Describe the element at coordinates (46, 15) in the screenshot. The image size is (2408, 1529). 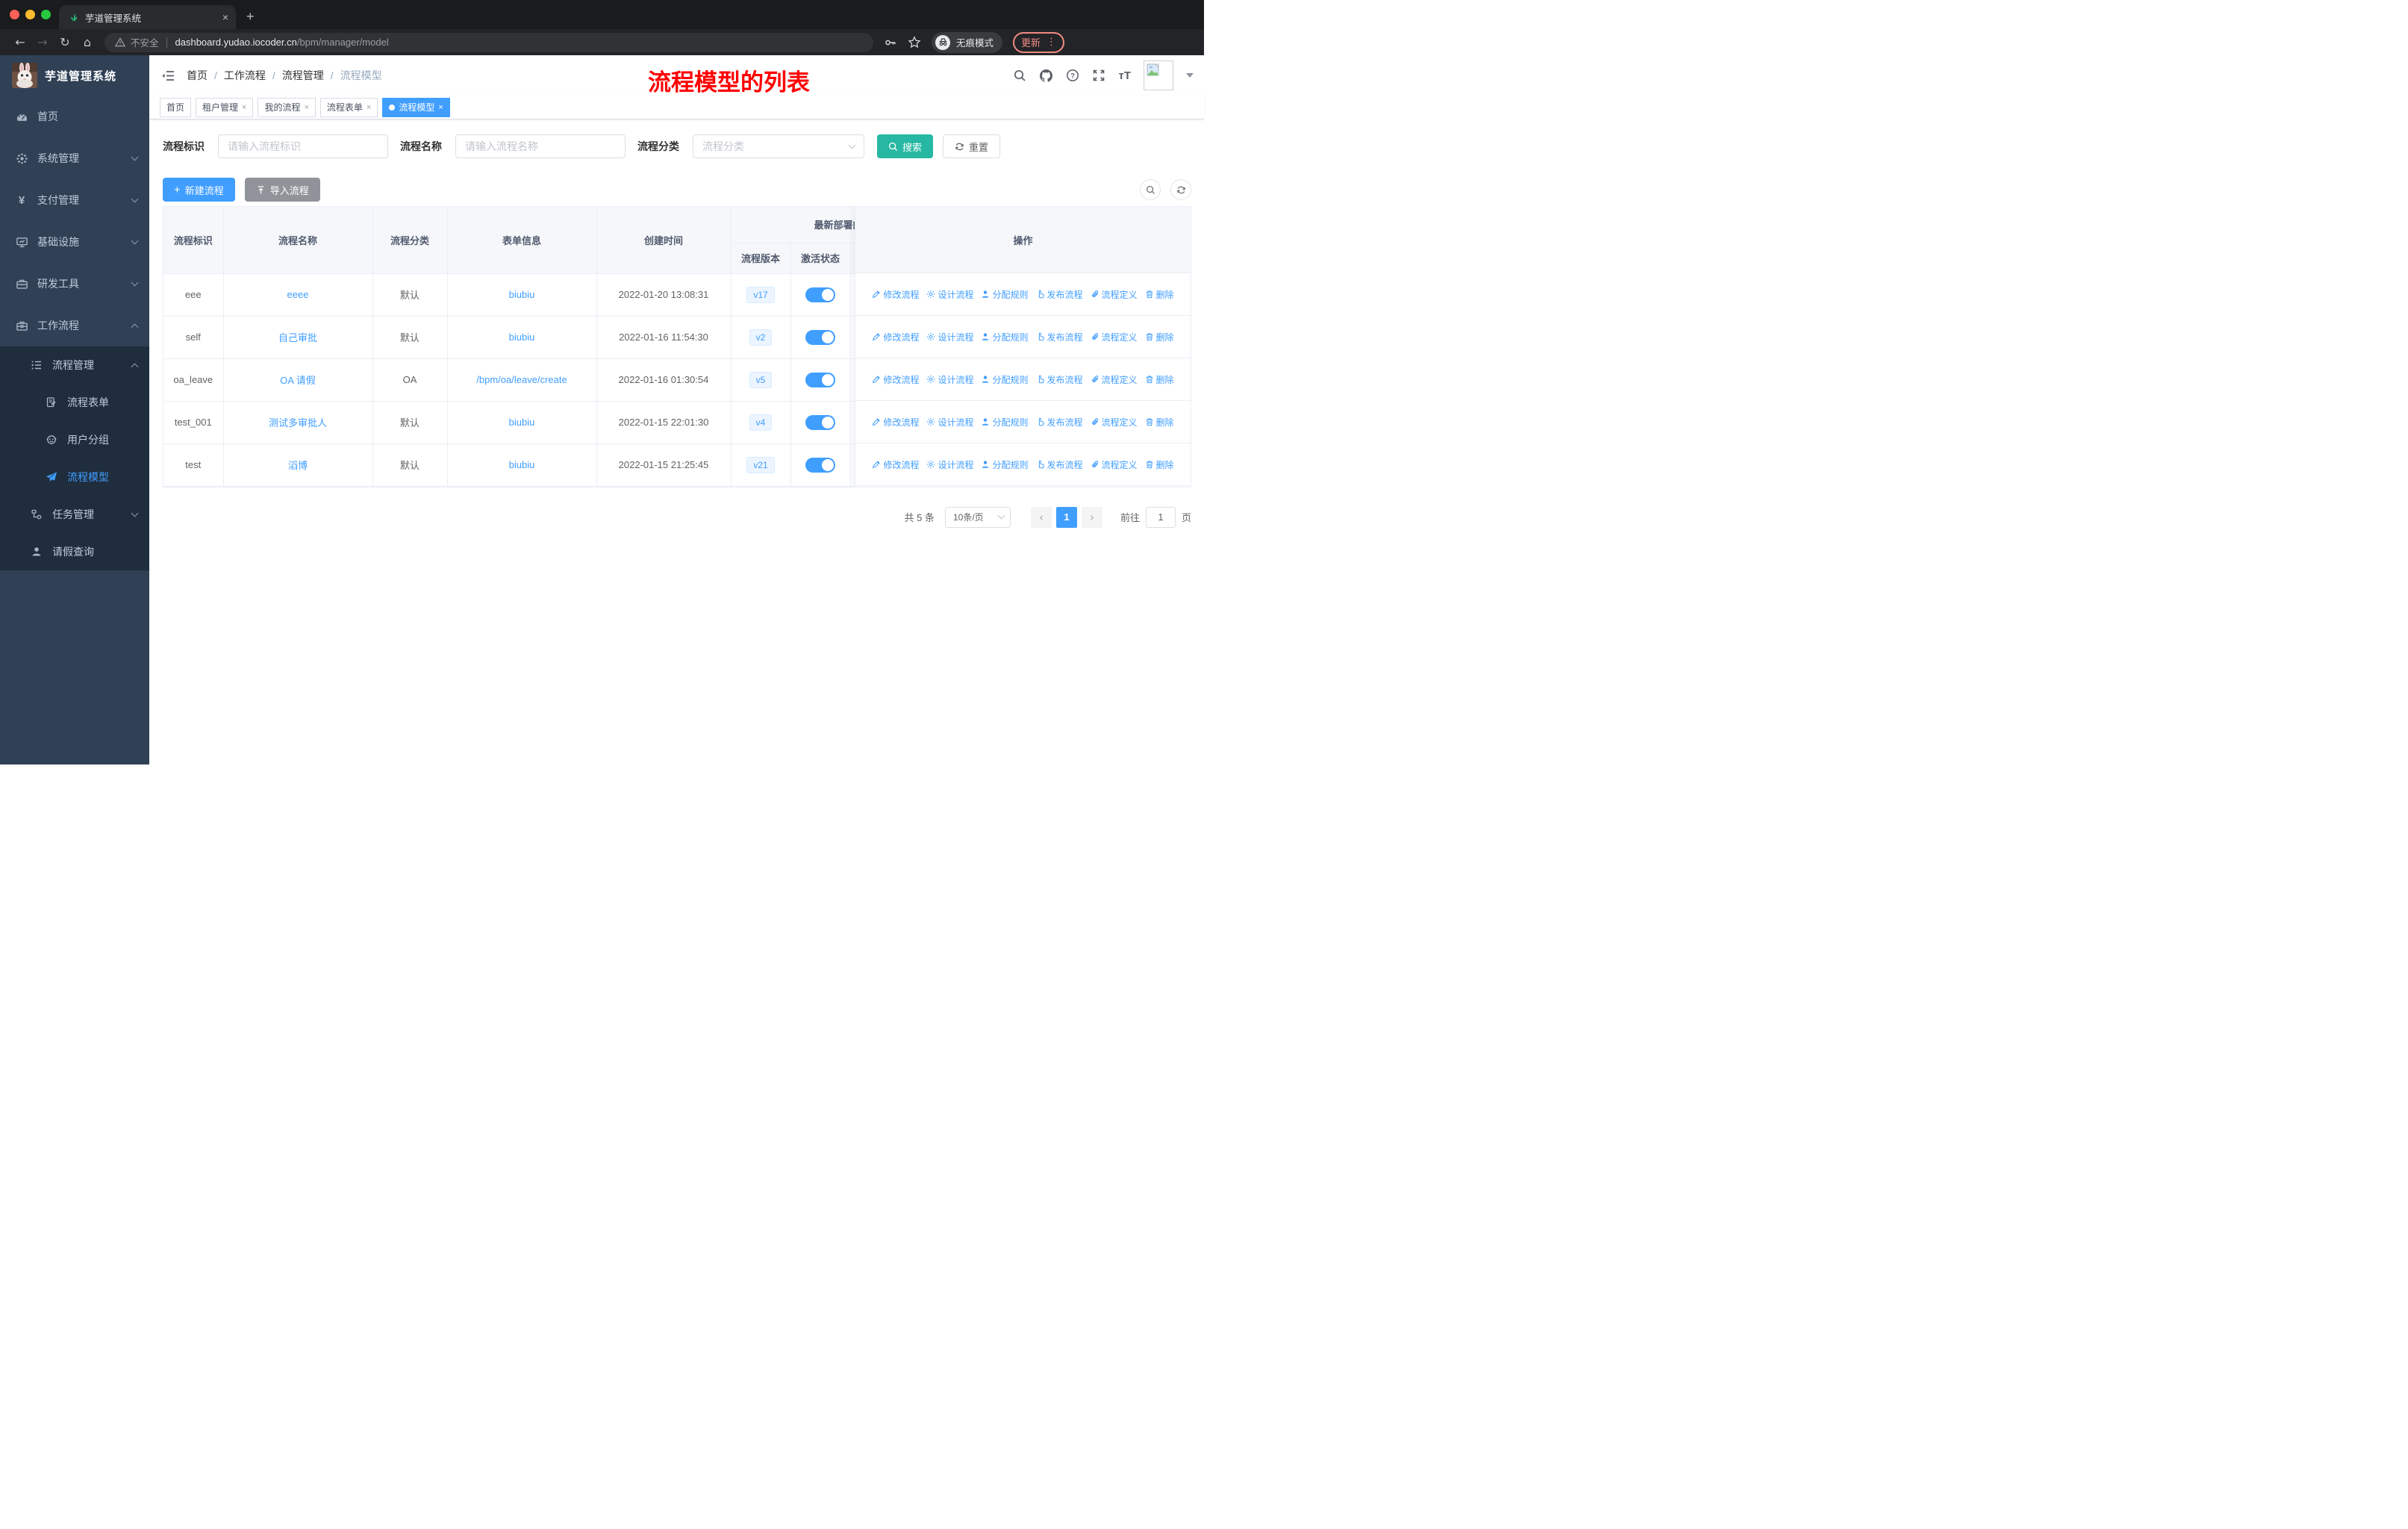
I see `zoom-window-button` at that location.